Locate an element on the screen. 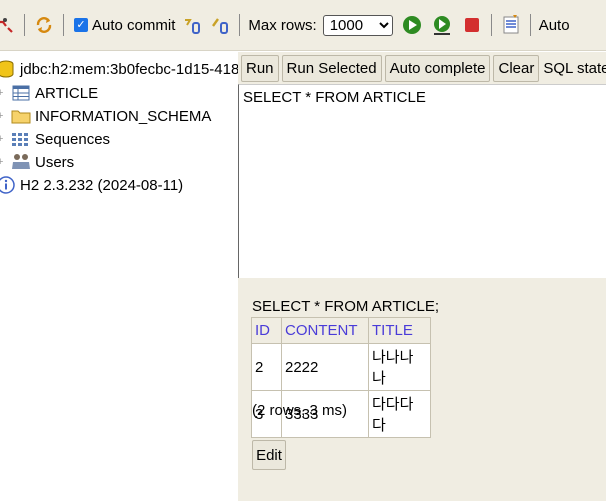  cell-title: 다다다다 is located at coordinates (399, 414).